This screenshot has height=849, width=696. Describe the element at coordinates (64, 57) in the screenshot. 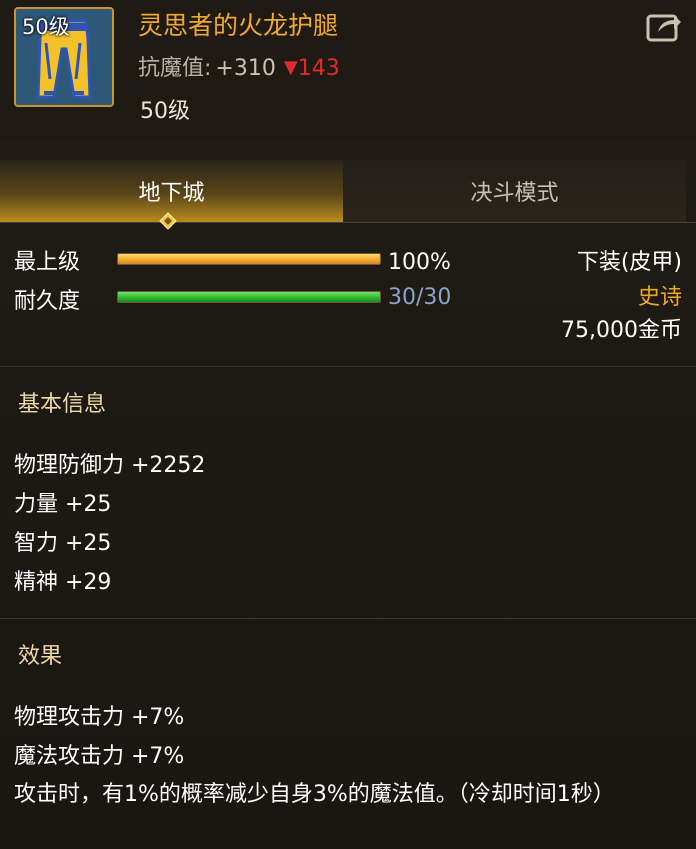

I see `leather-pants-icon: 50级` at that location.